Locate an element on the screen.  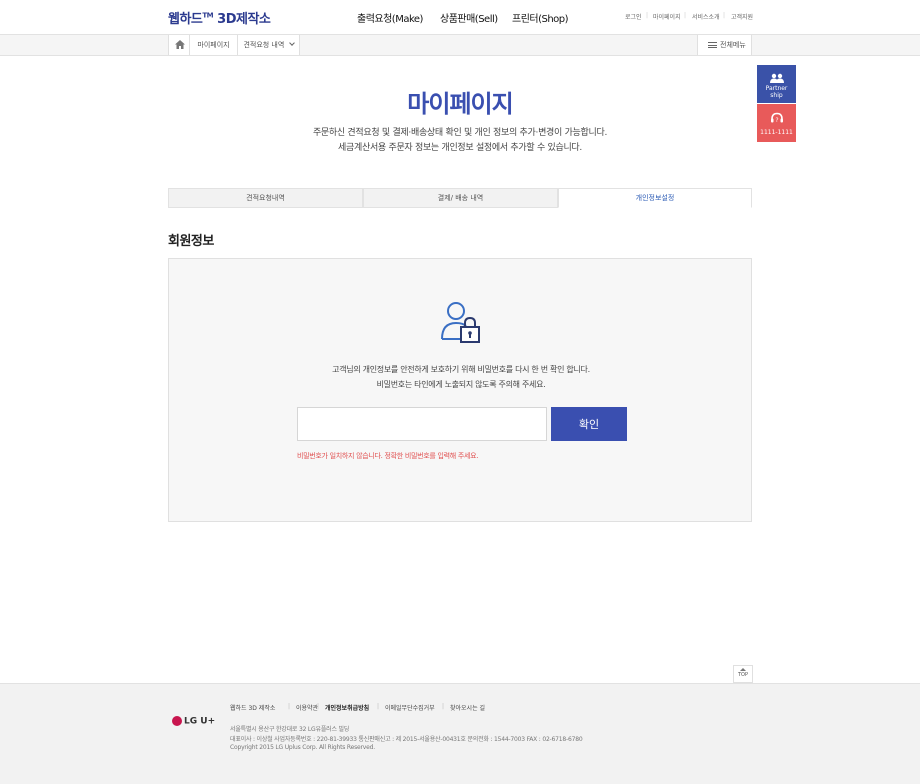
user-lock-icon is located at coordinates (460, 322).